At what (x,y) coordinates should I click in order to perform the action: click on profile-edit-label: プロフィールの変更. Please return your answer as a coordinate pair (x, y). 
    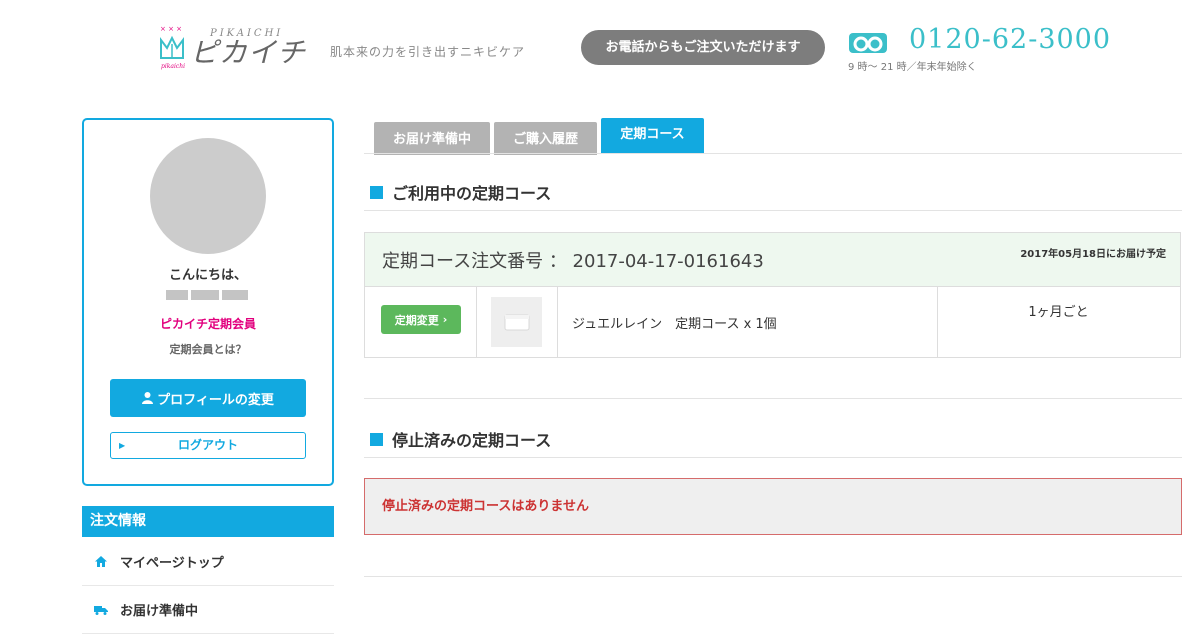
    Looking at the image, I should click on (215, 400).